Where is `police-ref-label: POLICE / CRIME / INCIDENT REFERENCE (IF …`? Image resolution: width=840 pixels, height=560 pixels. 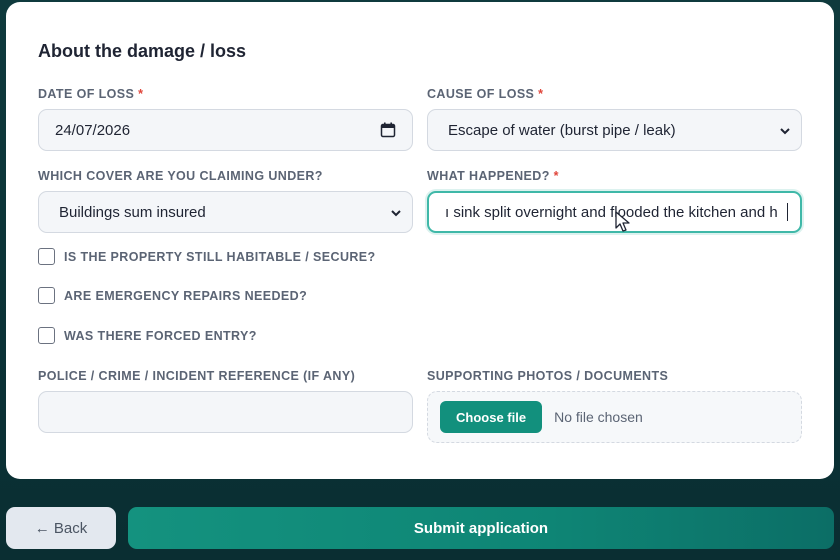 police-ref-label: POLICE / CRIME / INCIDENT REFERENCE (IF … is located at coordinates (197, 376).